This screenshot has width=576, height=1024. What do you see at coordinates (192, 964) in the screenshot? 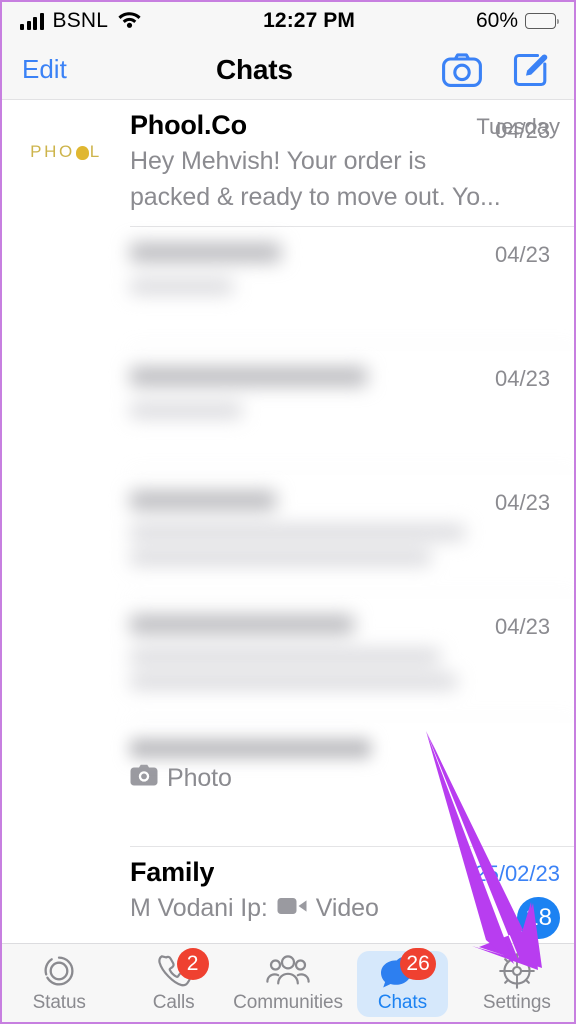
I see `calls-badge: 2` at bounding box center [192, 964].